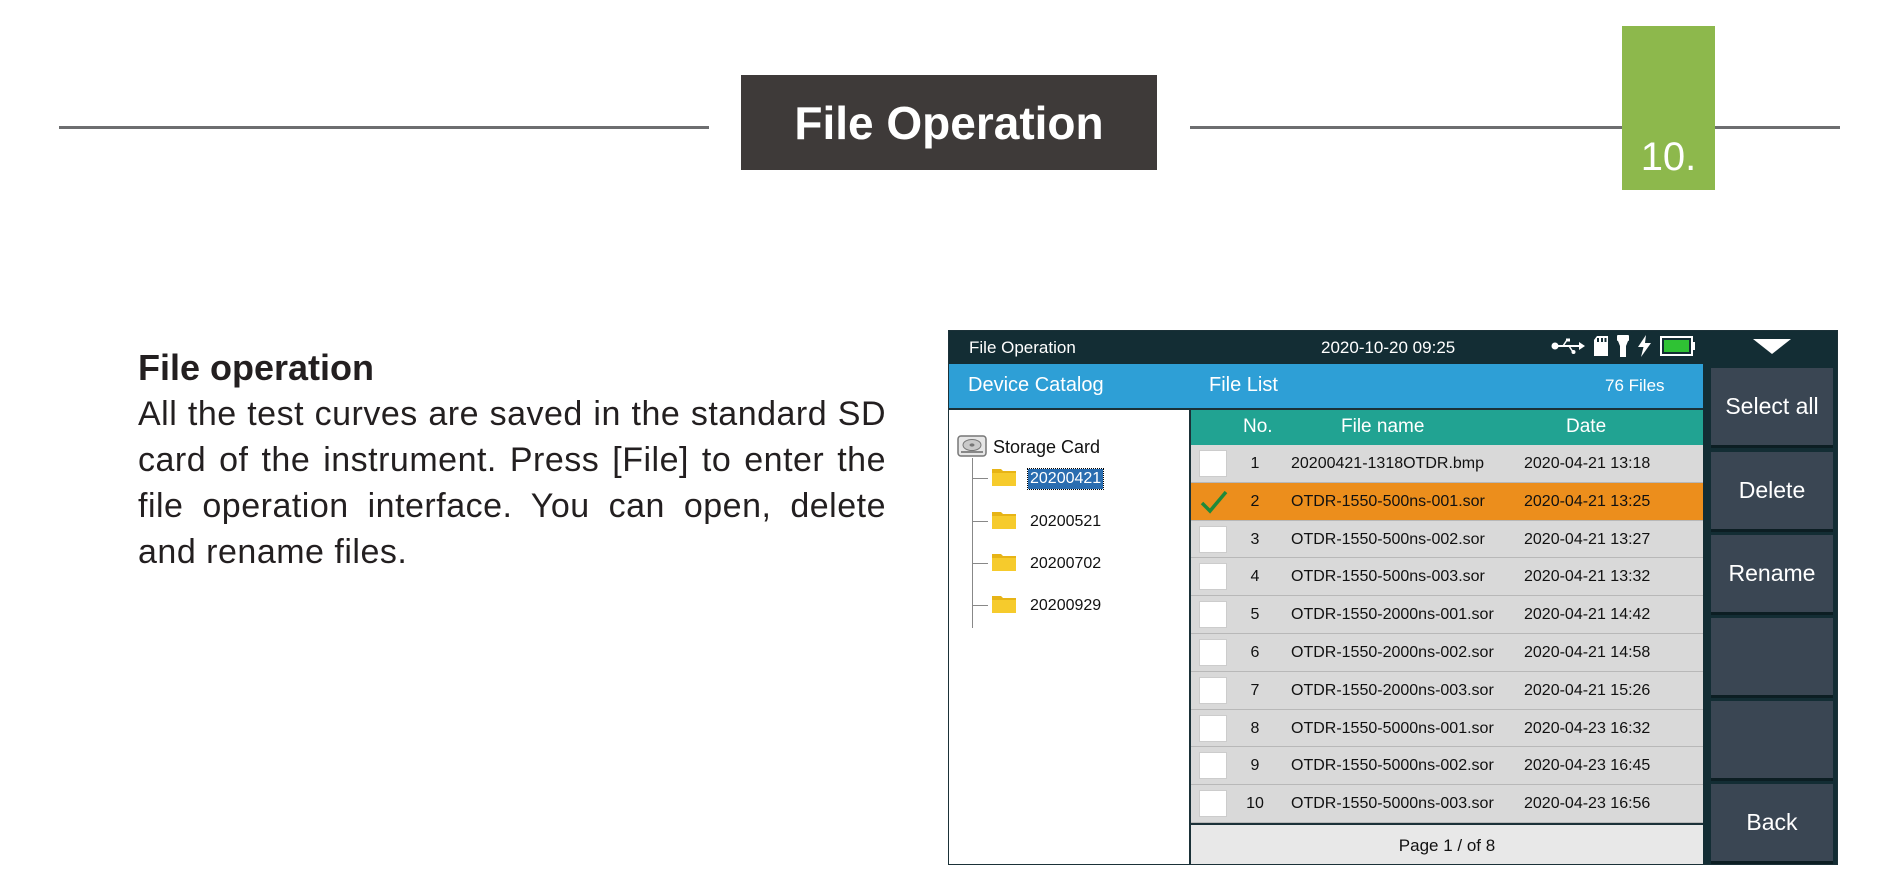 This screenshot has height=873, width=1890. Describe the element at coordinates (1383, 426) in the screenshot. I see `column-header-name: File name` at that location.